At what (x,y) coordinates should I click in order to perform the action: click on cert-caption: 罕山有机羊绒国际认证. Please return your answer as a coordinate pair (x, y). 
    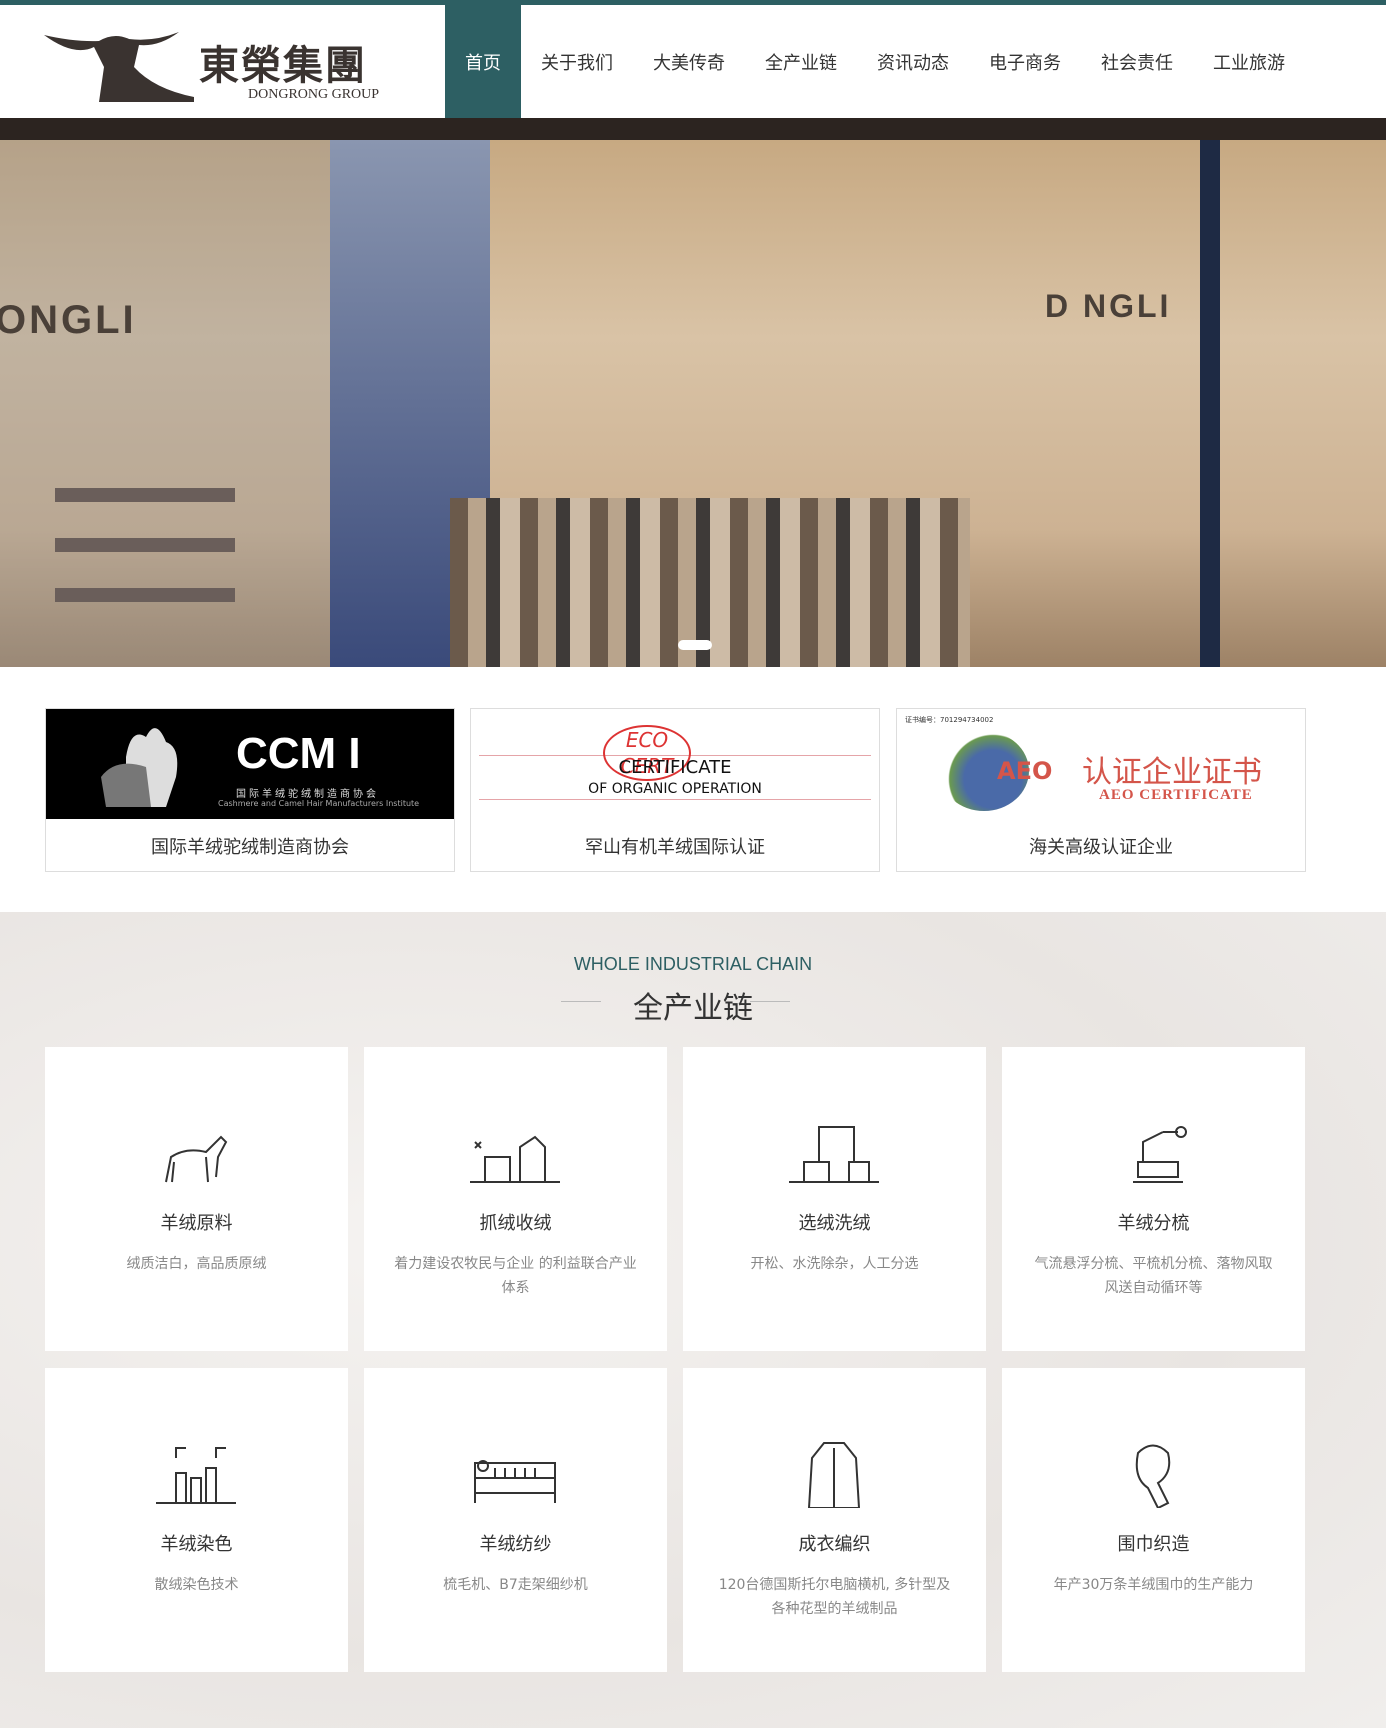
    Looking at the image, I should click on (675, 847).